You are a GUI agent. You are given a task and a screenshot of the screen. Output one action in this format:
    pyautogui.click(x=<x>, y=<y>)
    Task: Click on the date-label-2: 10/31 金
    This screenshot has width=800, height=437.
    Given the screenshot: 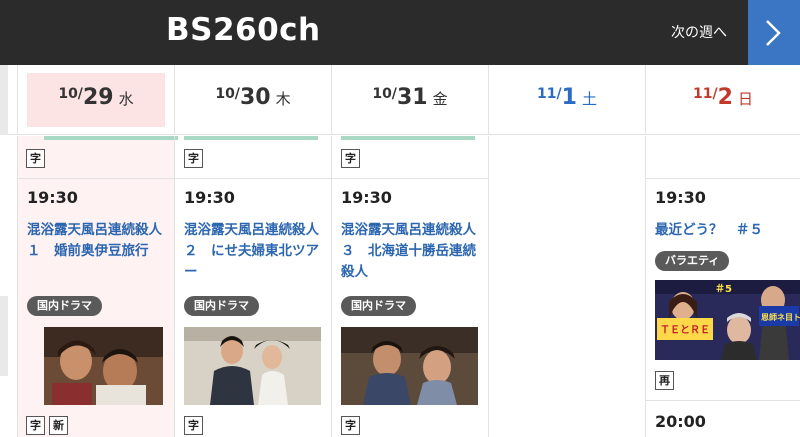 What is the action you would take?
    pyautogui.click(x=410, y=97)
    